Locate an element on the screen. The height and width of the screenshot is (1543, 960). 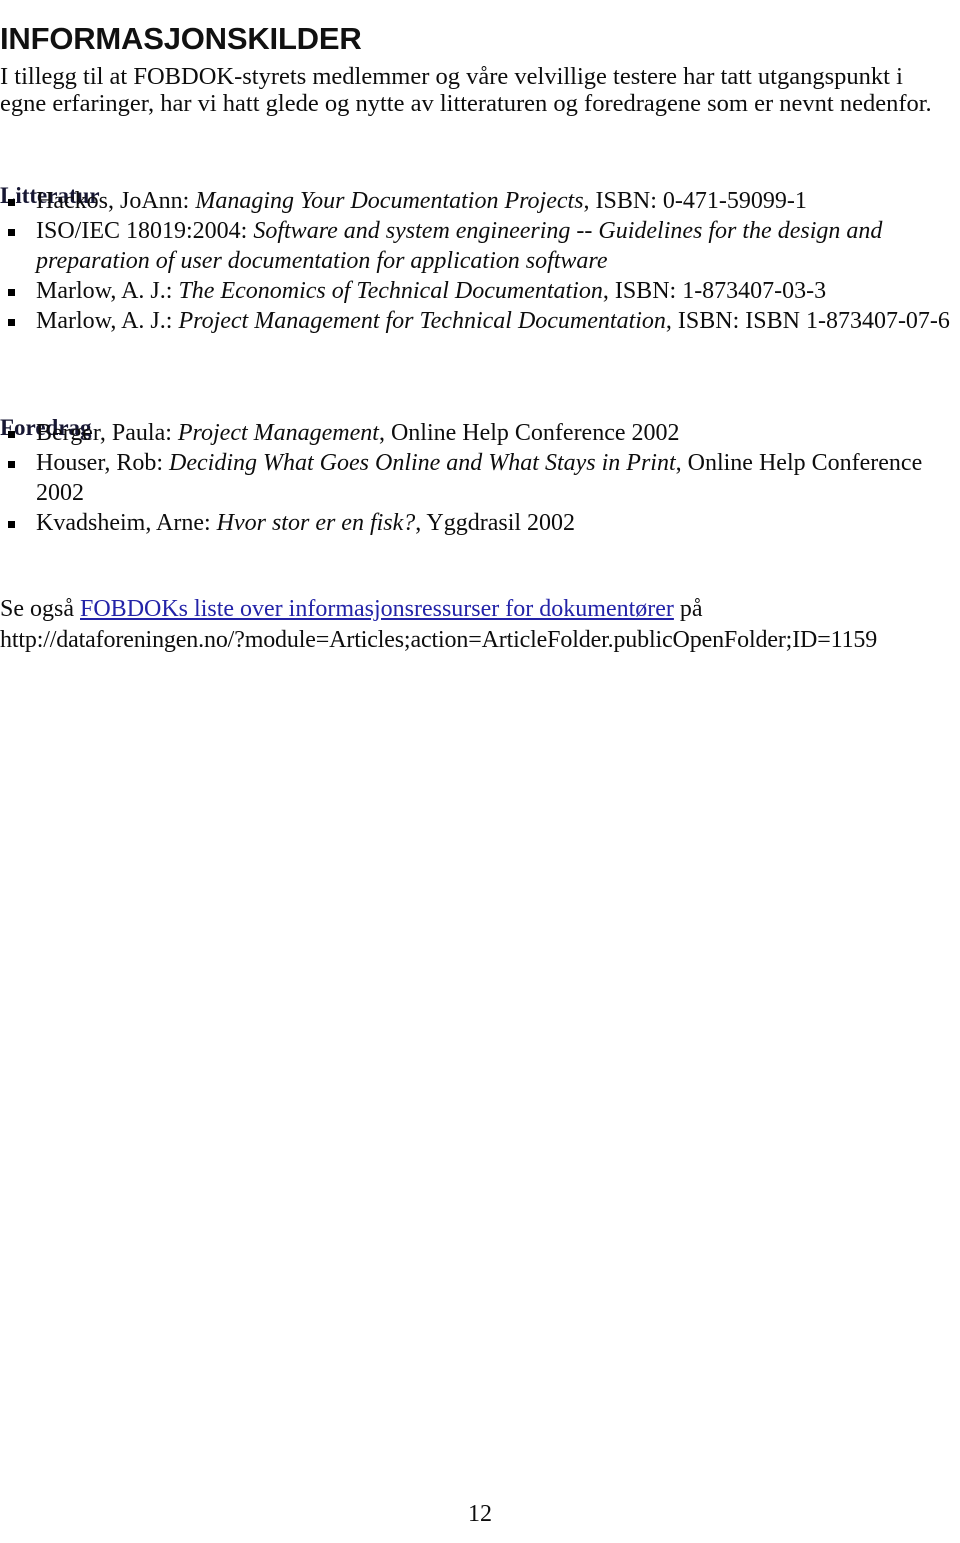
page-number: 12 is located at coordinates (480, 1514).